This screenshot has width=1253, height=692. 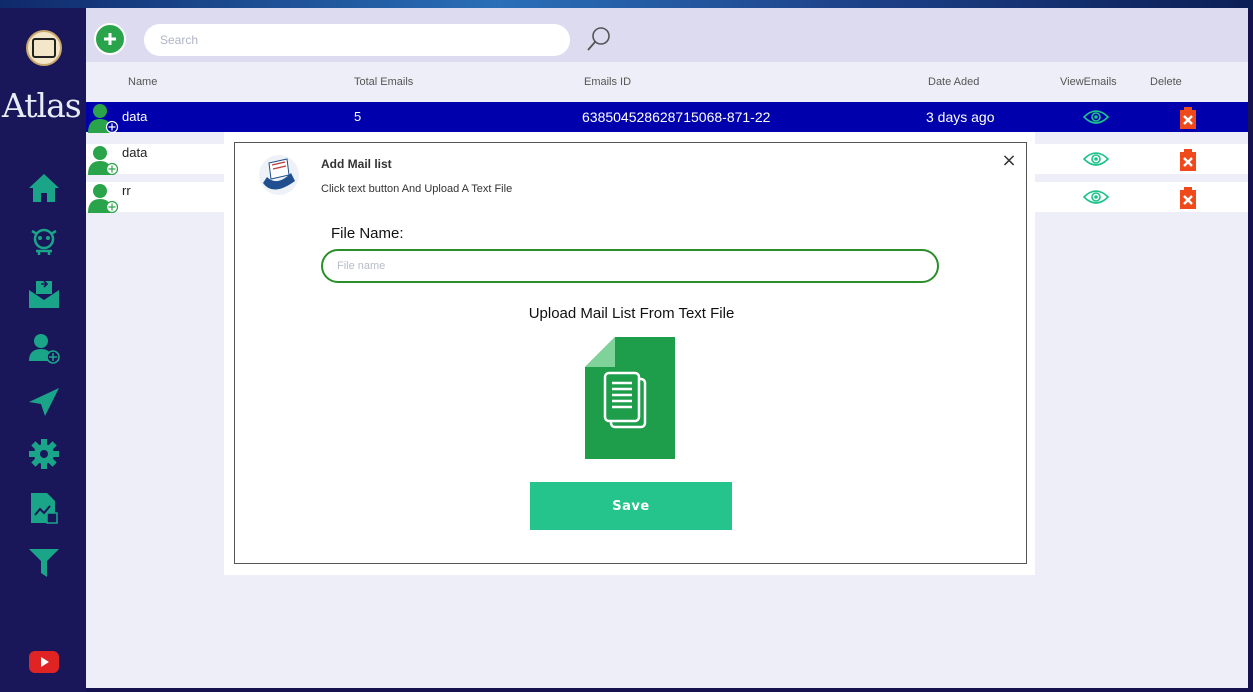 I want to click on save-button: Save, so click(x=631, y=506).